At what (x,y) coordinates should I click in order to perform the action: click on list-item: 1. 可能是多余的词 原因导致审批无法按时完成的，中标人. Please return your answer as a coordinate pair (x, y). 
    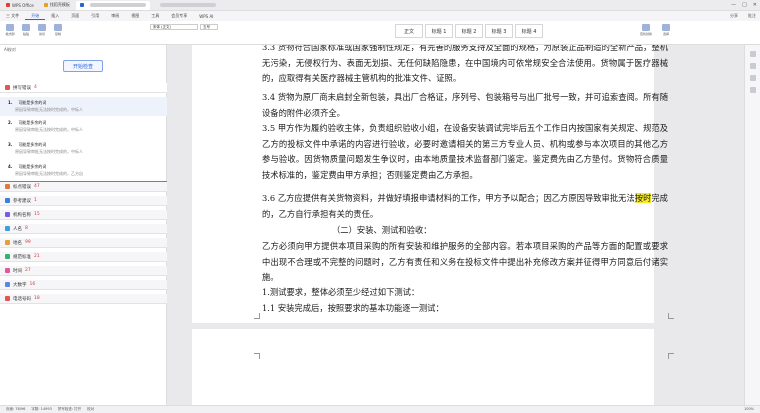
    Looking at the image, I should click on (83, 106).